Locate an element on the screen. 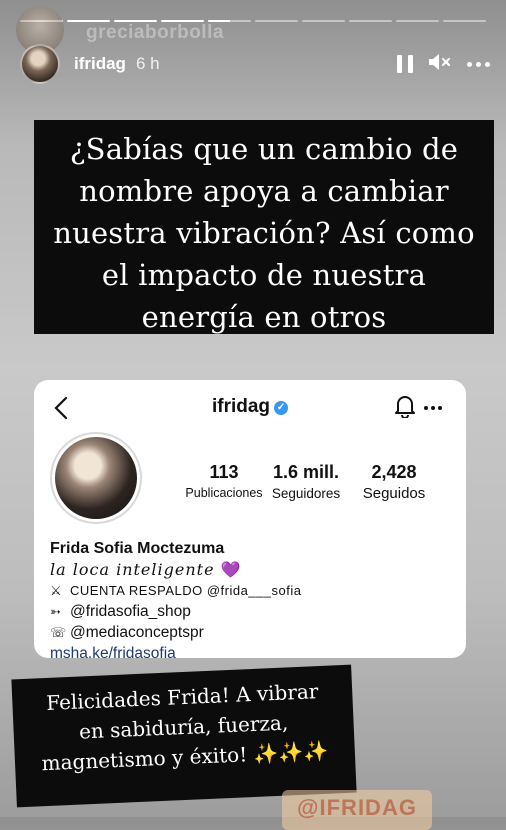  sparkles-icon: ✨✨✨ is located at coordinates (291, 752).